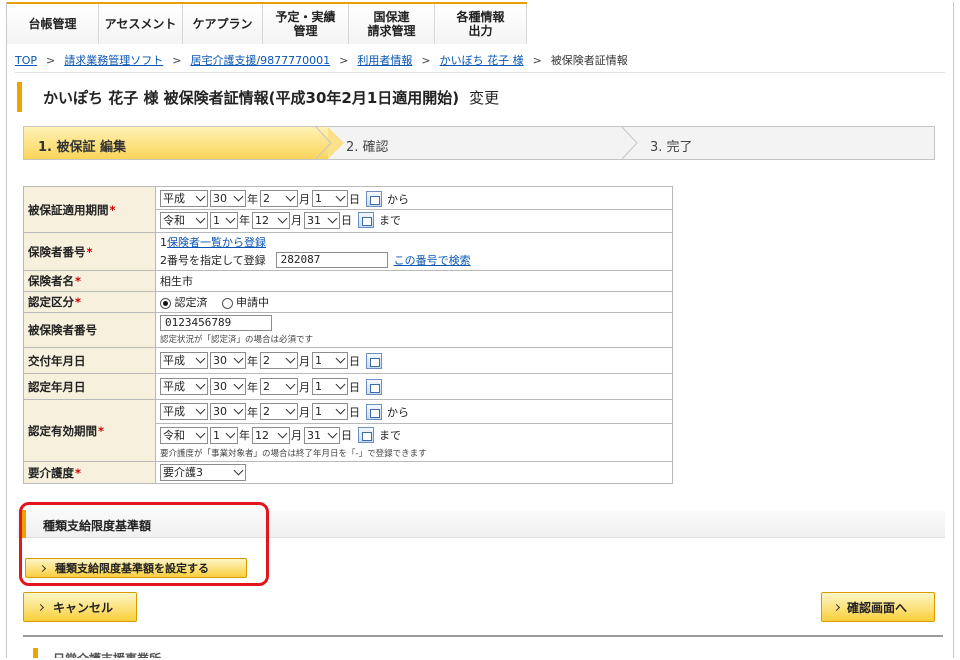 The image size is (960, 660). What do you see at coordinates (107, 654) in the screenshot?
I see `next-section-title: 日常介護支援事業所` at bounding box center [107, 654].